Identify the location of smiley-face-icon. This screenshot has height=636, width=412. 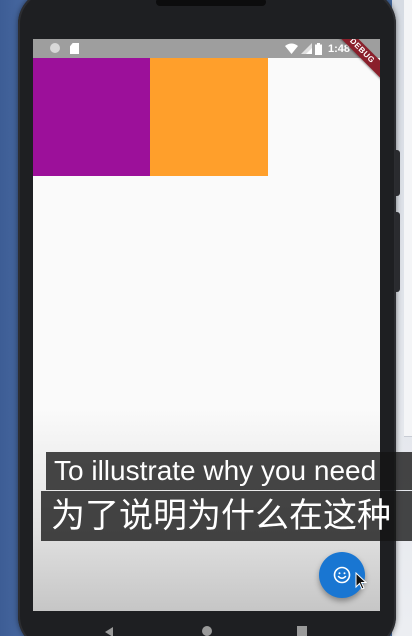
(342, 575).